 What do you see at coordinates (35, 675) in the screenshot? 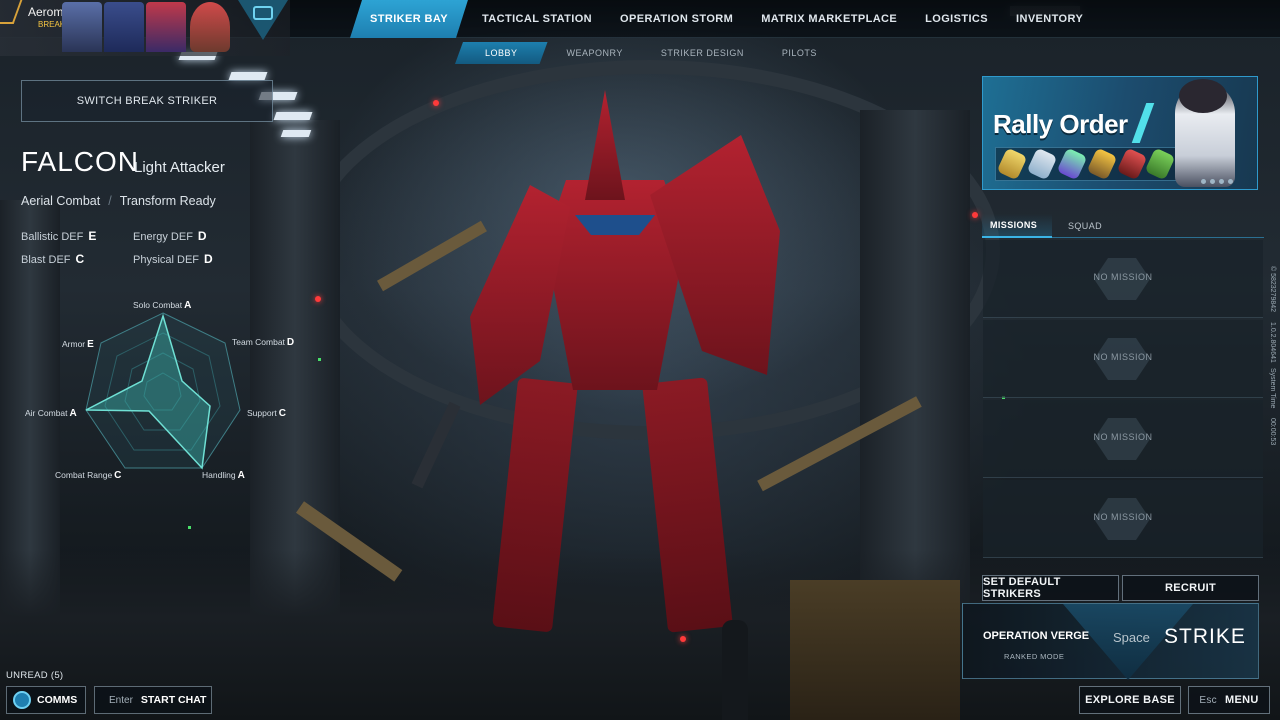
I see `unread-count: UNREAD (5)` at bounding box center [35, 675].